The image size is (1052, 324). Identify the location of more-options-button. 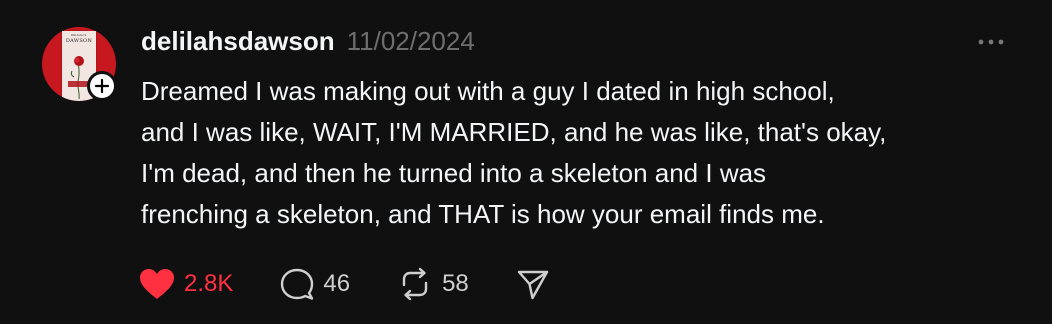
(991, 42).